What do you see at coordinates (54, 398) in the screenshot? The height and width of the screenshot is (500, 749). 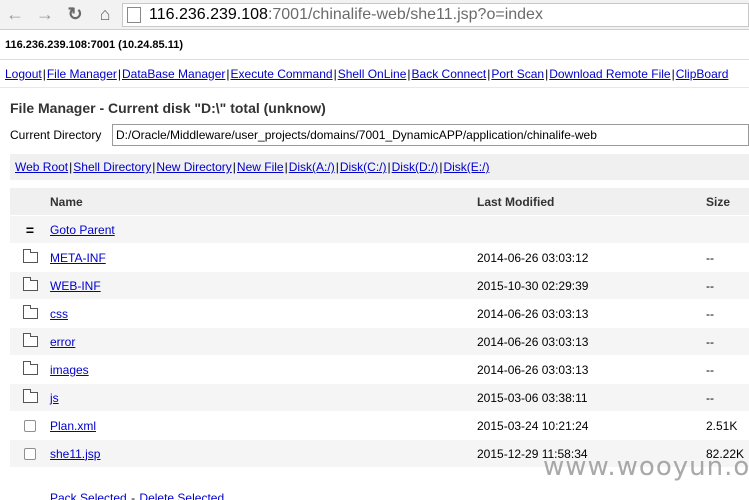 I see `file-name-link: js` at bounding box center [54, 398].